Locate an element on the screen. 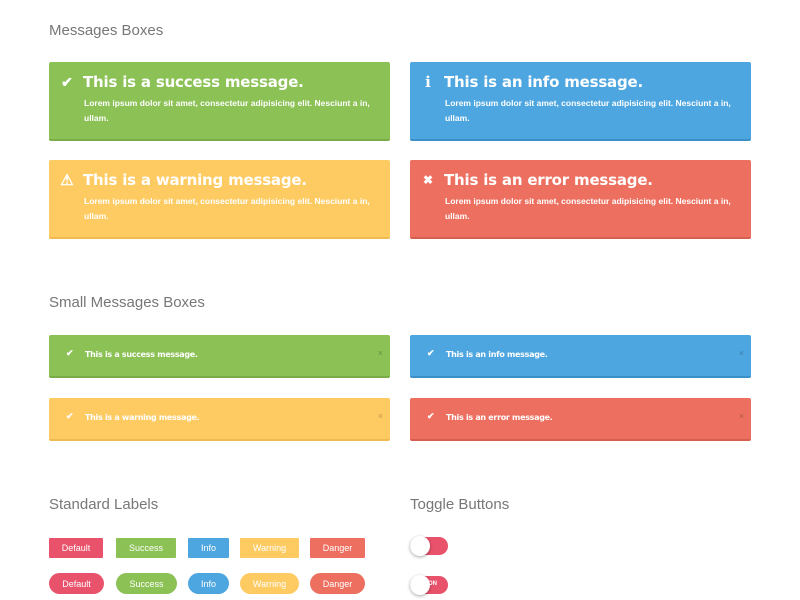 The height and width of the screenshot is (600, 800). close-icon: ✖ is located at coordinates (428, 180).